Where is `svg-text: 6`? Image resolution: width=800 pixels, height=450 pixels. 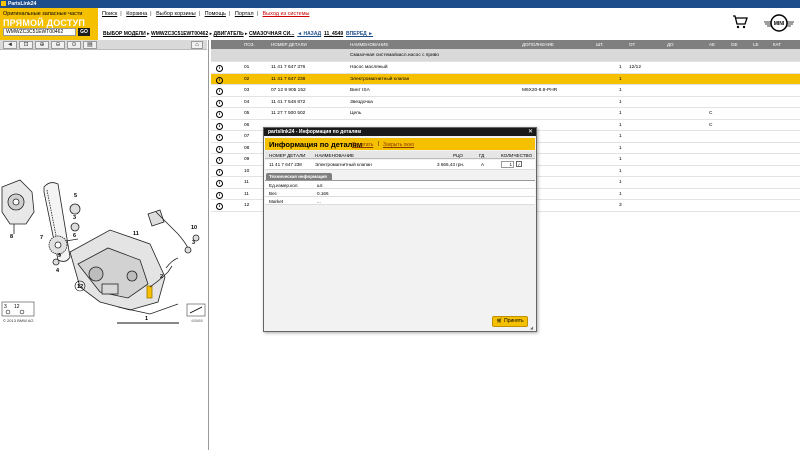 svg-text: 6 is located at coordinates (74, 236).